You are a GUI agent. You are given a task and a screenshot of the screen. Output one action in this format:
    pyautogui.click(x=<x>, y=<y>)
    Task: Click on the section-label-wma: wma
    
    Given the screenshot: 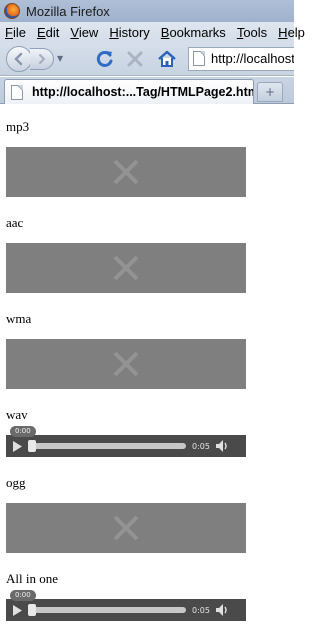 What is the action you would take?
    pyautogui.click(x=19, y=318)
    